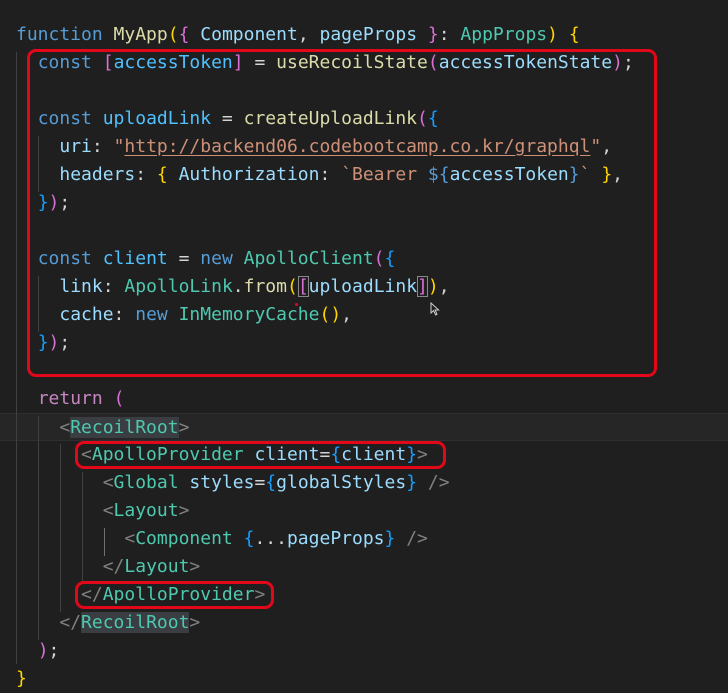 The height and width of the screenshot is (693, 728). Describe the element at coordinates (364, 623) in the screenshot. I see `code-line: </RecoilRoot>` at that location.